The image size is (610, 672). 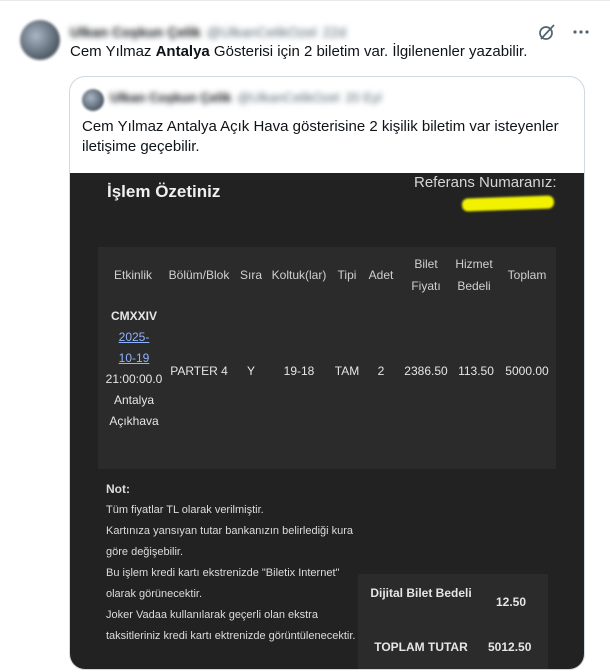 I want to click on quote-author-avatar, so click(x=93, y=100).